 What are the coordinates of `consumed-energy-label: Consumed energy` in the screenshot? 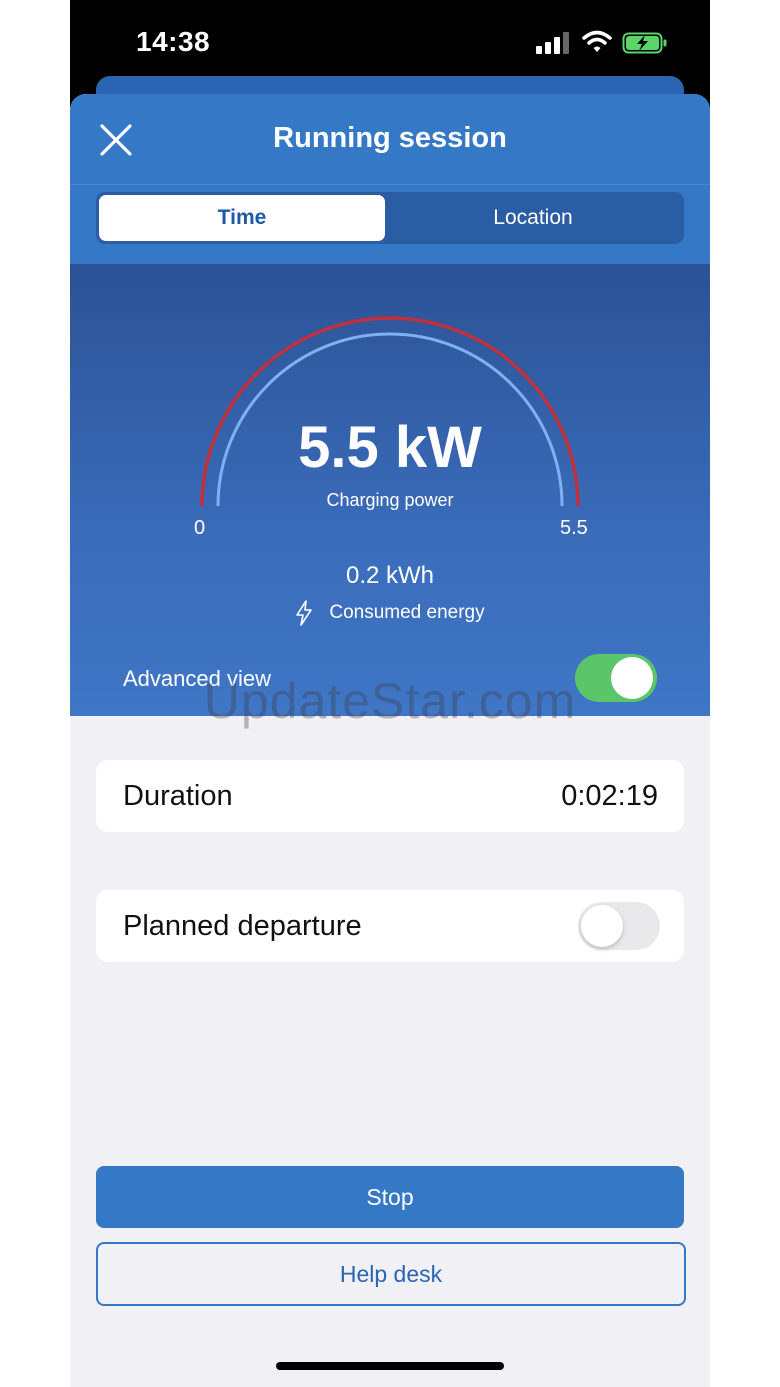 It's located at (407, 613).